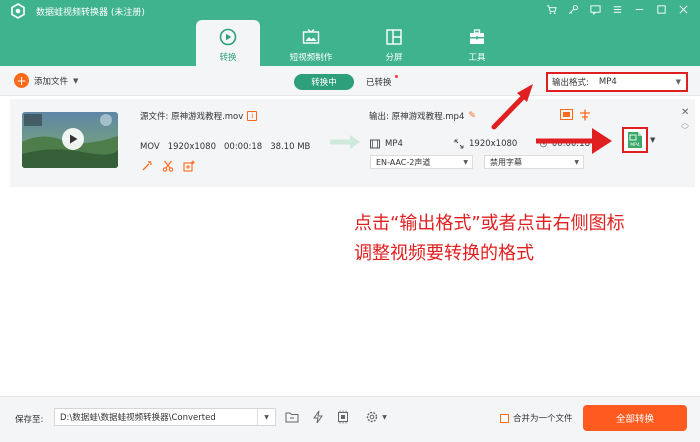 This screenshot has height=442, width=700. Describe the element at coordinates (21, 80) in the screenshot. I see `add-icon: +` at that location.